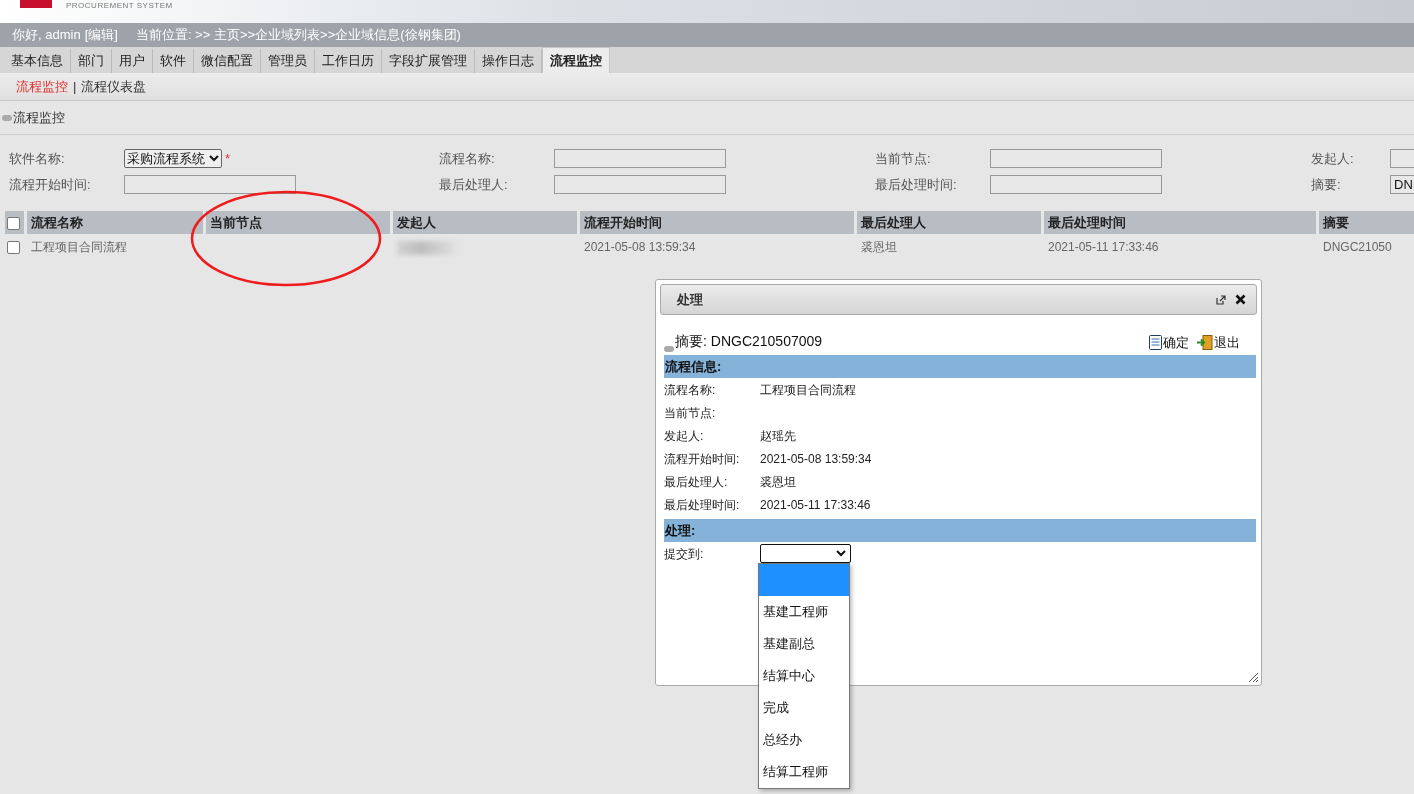 The width and height of the screenshot is (1414, 794). What do you see at coordinates (39, 117) in the screenshot?
I see `page-title: 流程监控` at bounding box center [39, 117].